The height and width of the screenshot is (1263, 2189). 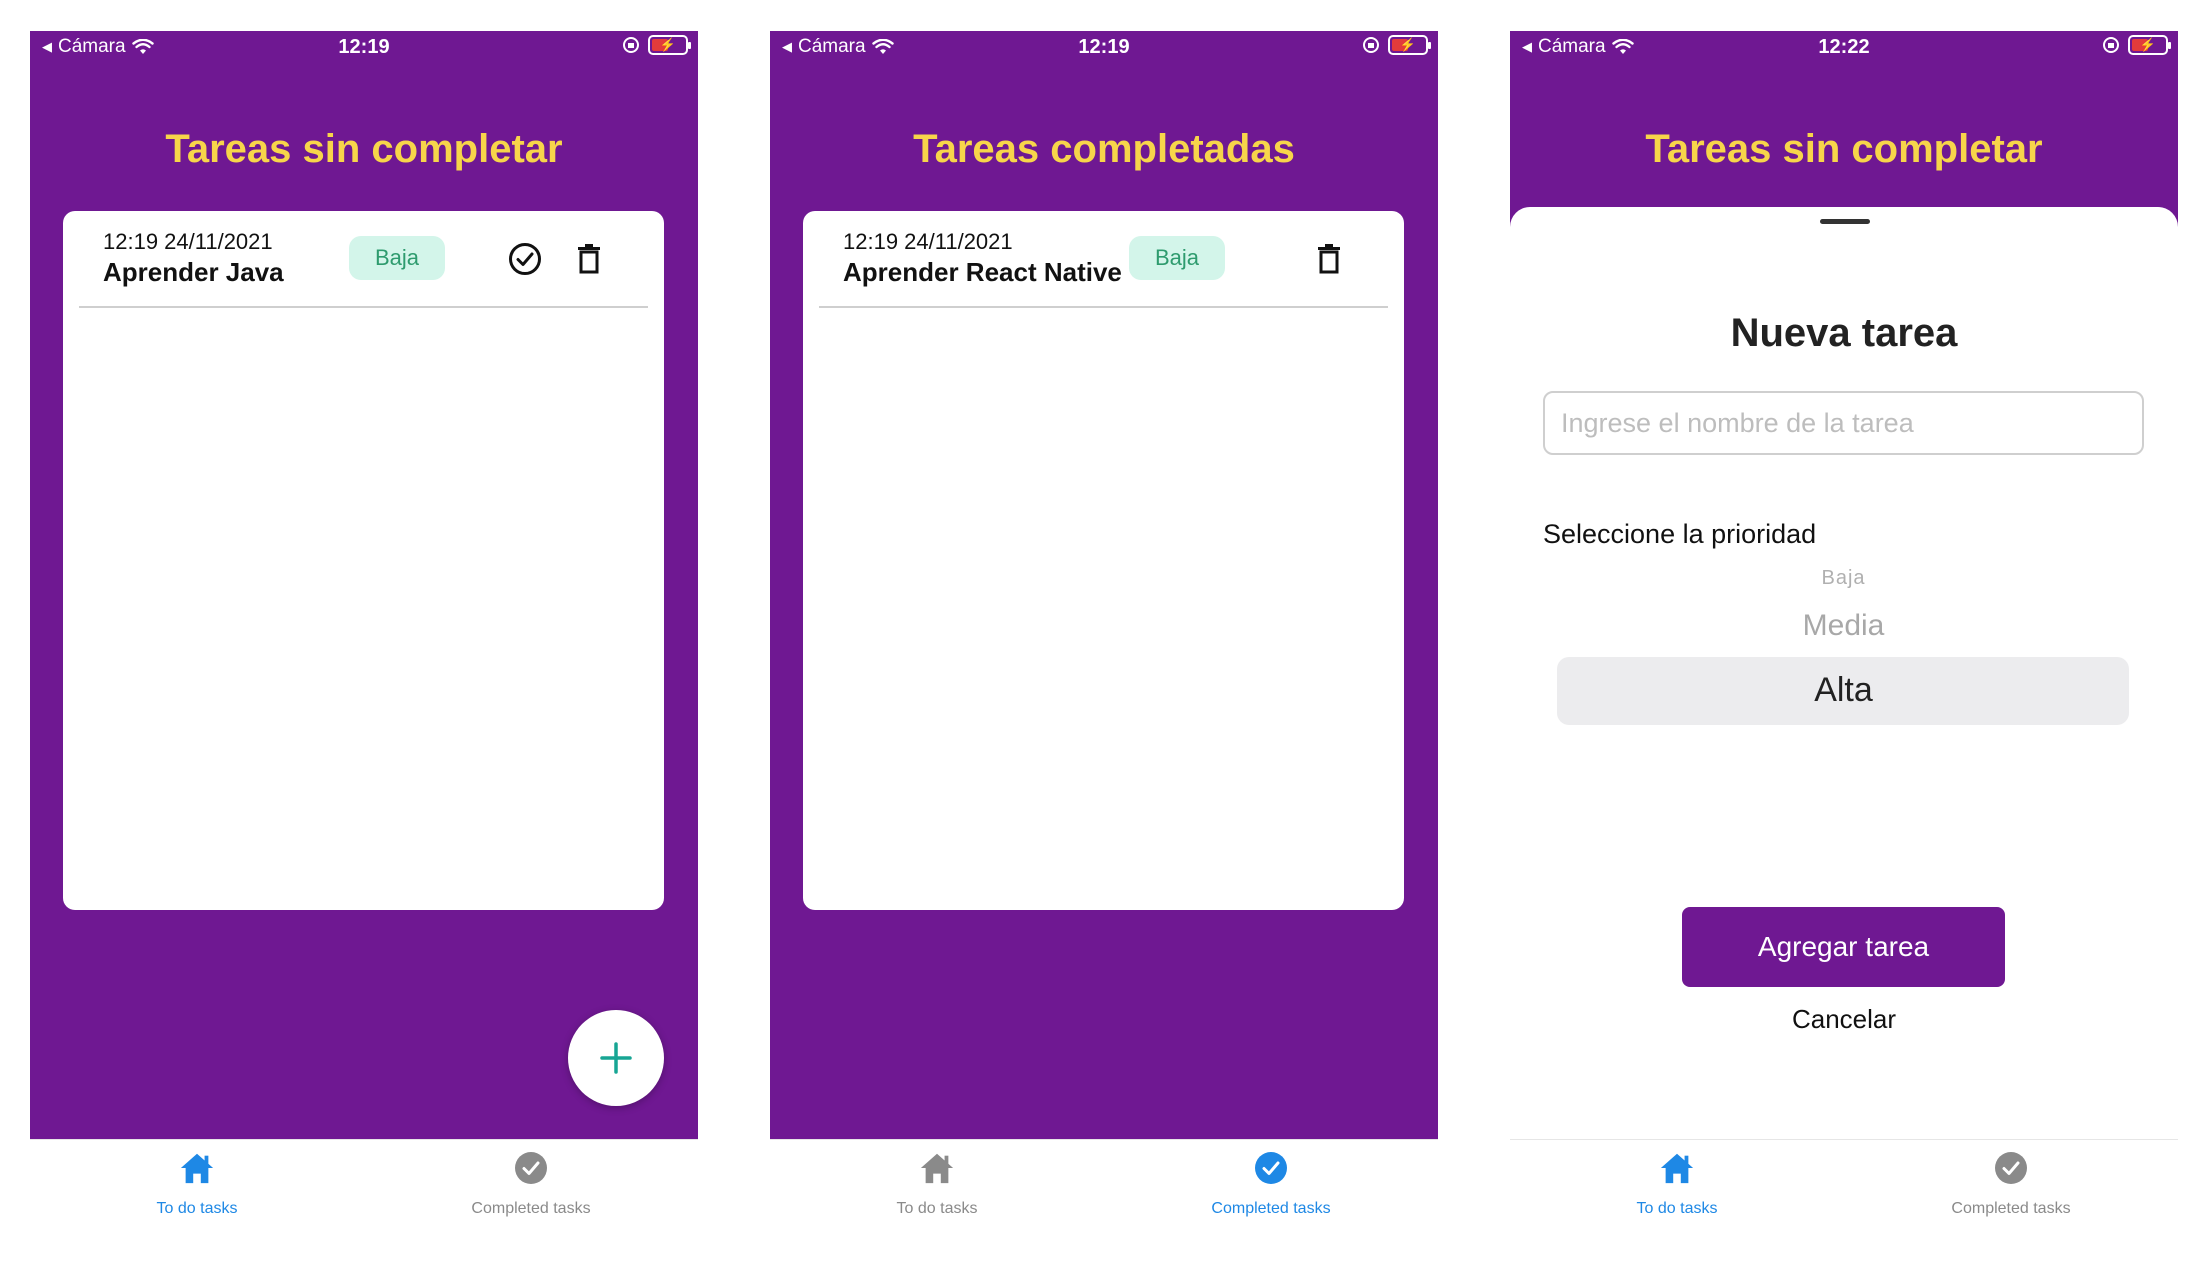 I want to click on priority-picker: Baja Media Alta, so click(x=1843, y=647).